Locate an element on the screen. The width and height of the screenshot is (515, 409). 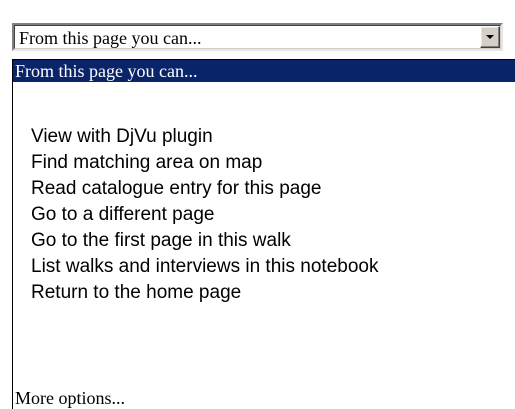
option-home-page: Return to the home page is located at coordinates (264, 293).